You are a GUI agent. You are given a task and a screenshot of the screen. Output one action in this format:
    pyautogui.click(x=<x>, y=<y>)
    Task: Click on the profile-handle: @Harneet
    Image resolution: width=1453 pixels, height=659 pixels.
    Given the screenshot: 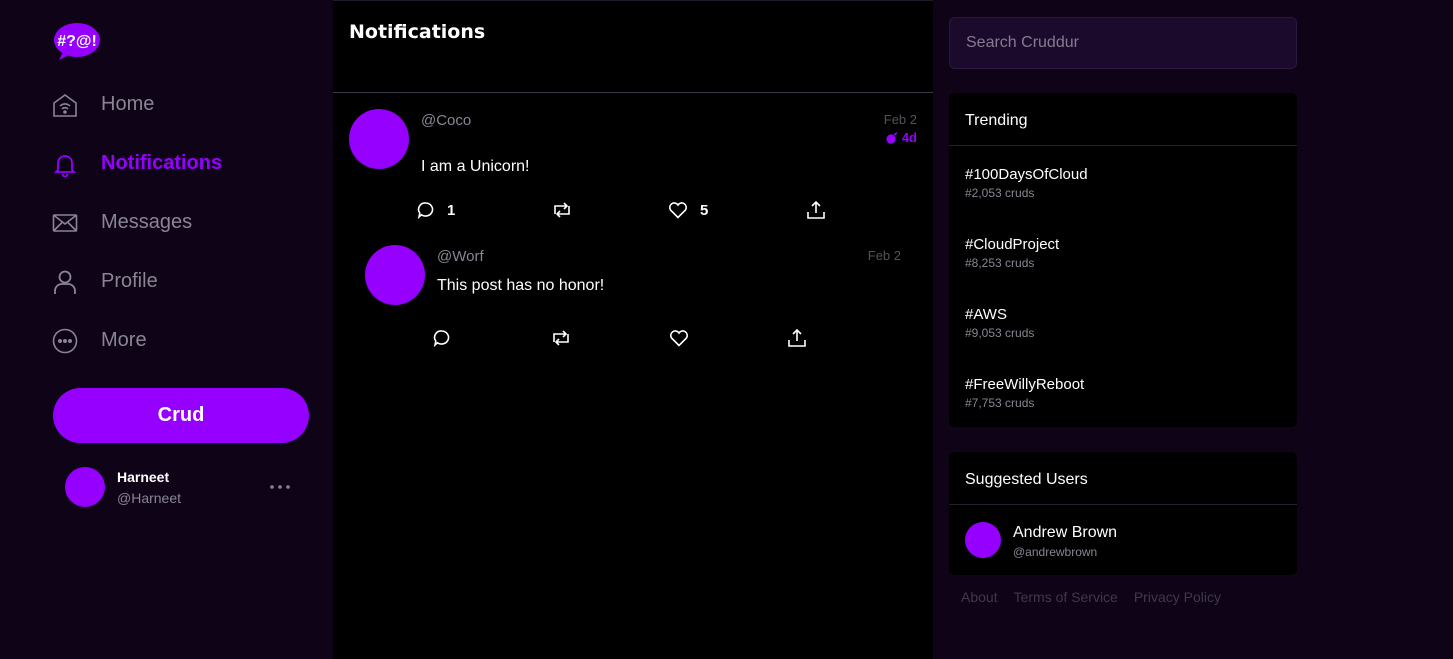 What is the action you would take?
    pyautogui.click(x=149, y=498)
    